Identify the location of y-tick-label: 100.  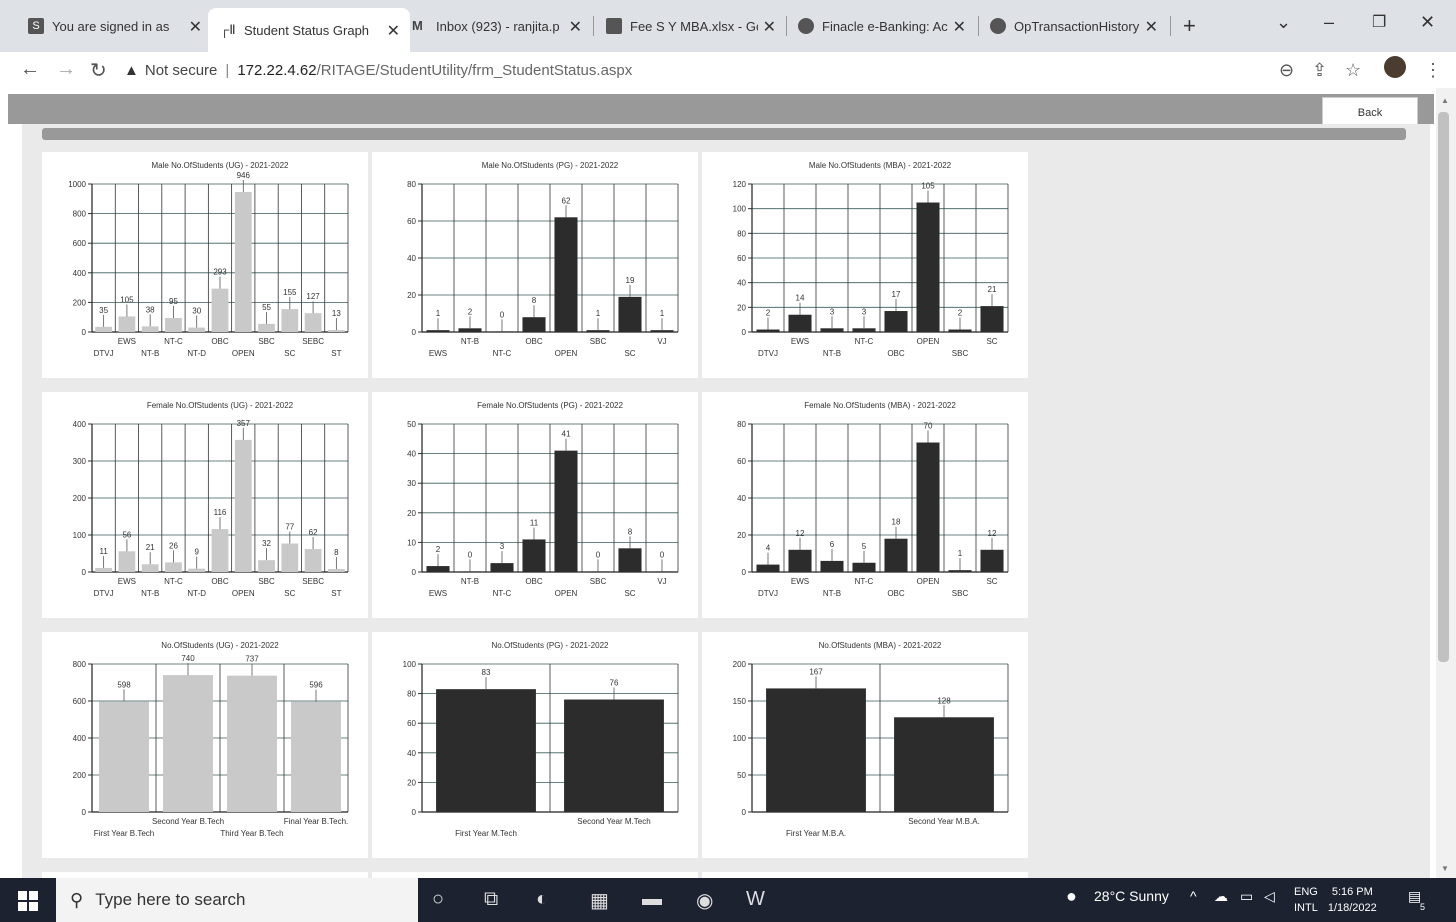
(740, 738).